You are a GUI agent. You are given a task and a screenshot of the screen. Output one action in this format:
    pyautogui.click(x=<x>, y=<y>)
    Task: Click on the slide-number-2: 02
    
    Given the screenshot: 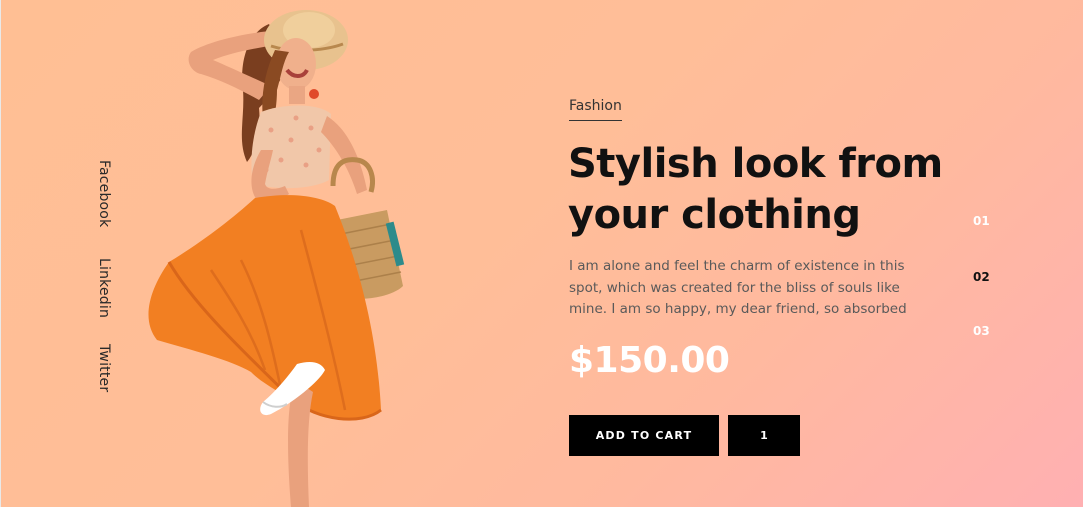 What is the action you would take?
    pyautogui.click(x=981, y=277)
    